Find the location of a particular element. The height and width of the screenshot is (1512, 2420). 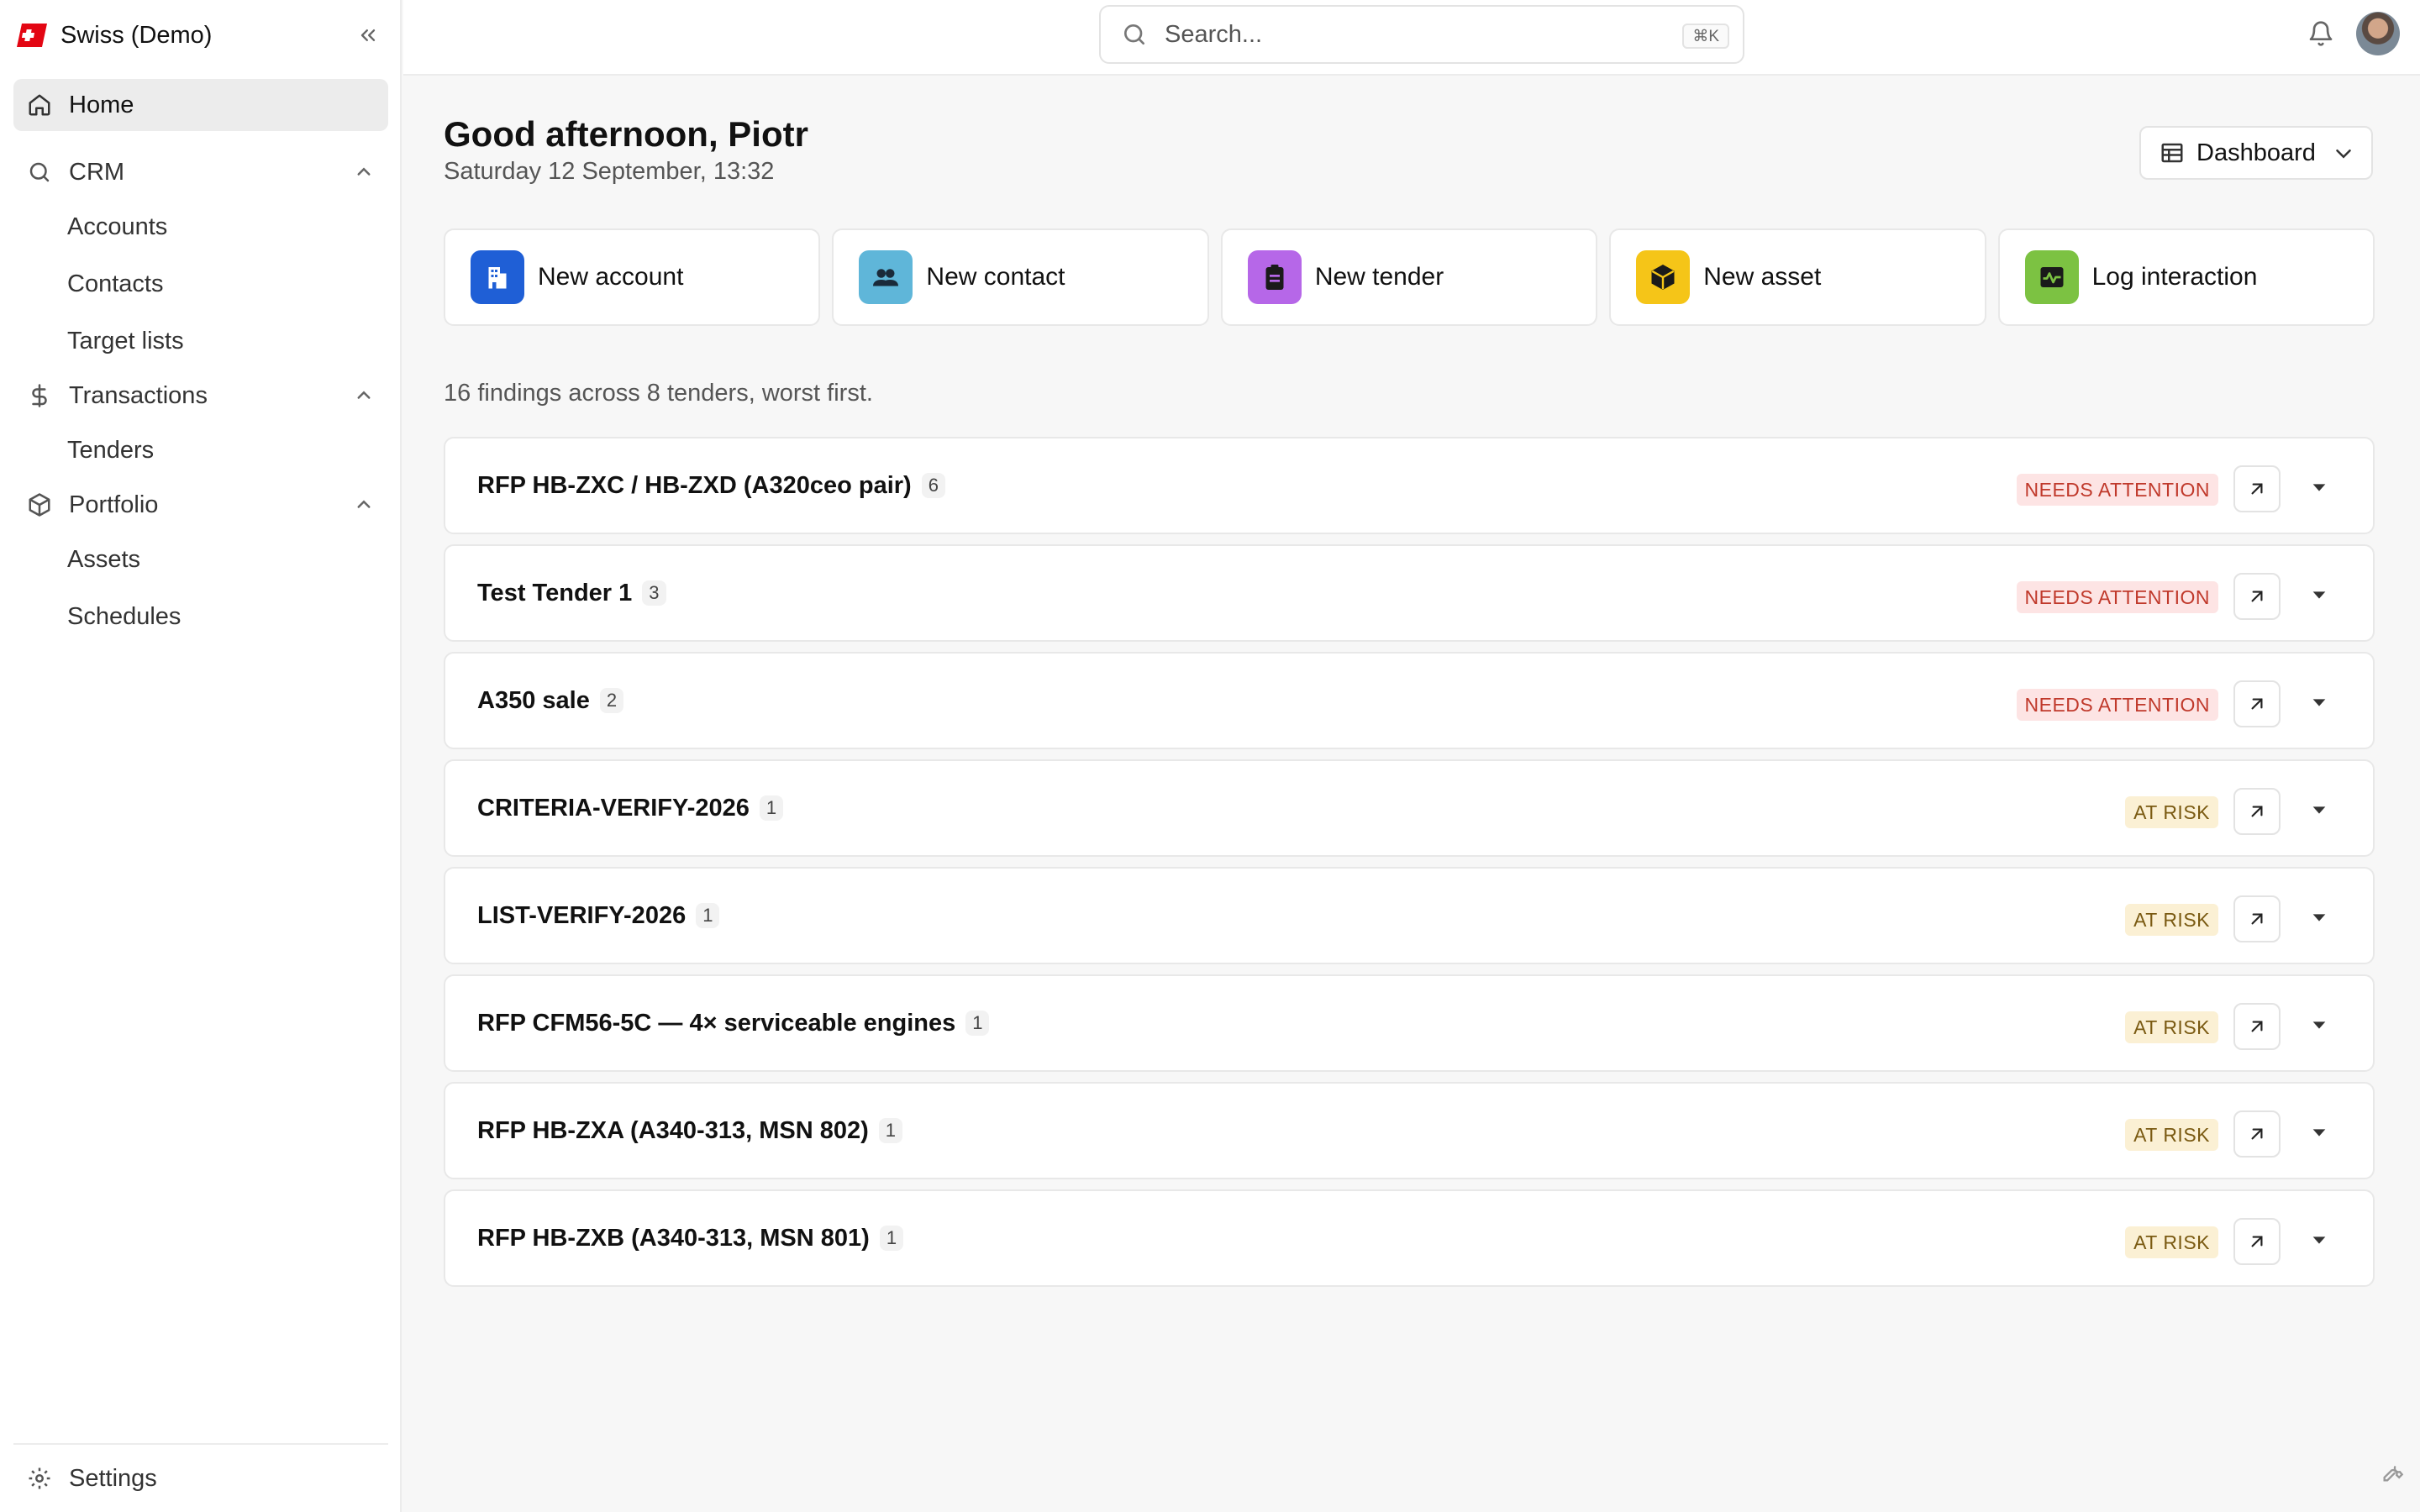

tender-title: RFP CFM56-5C — 4× serviceable engines is located at coordinates (717, 1023).